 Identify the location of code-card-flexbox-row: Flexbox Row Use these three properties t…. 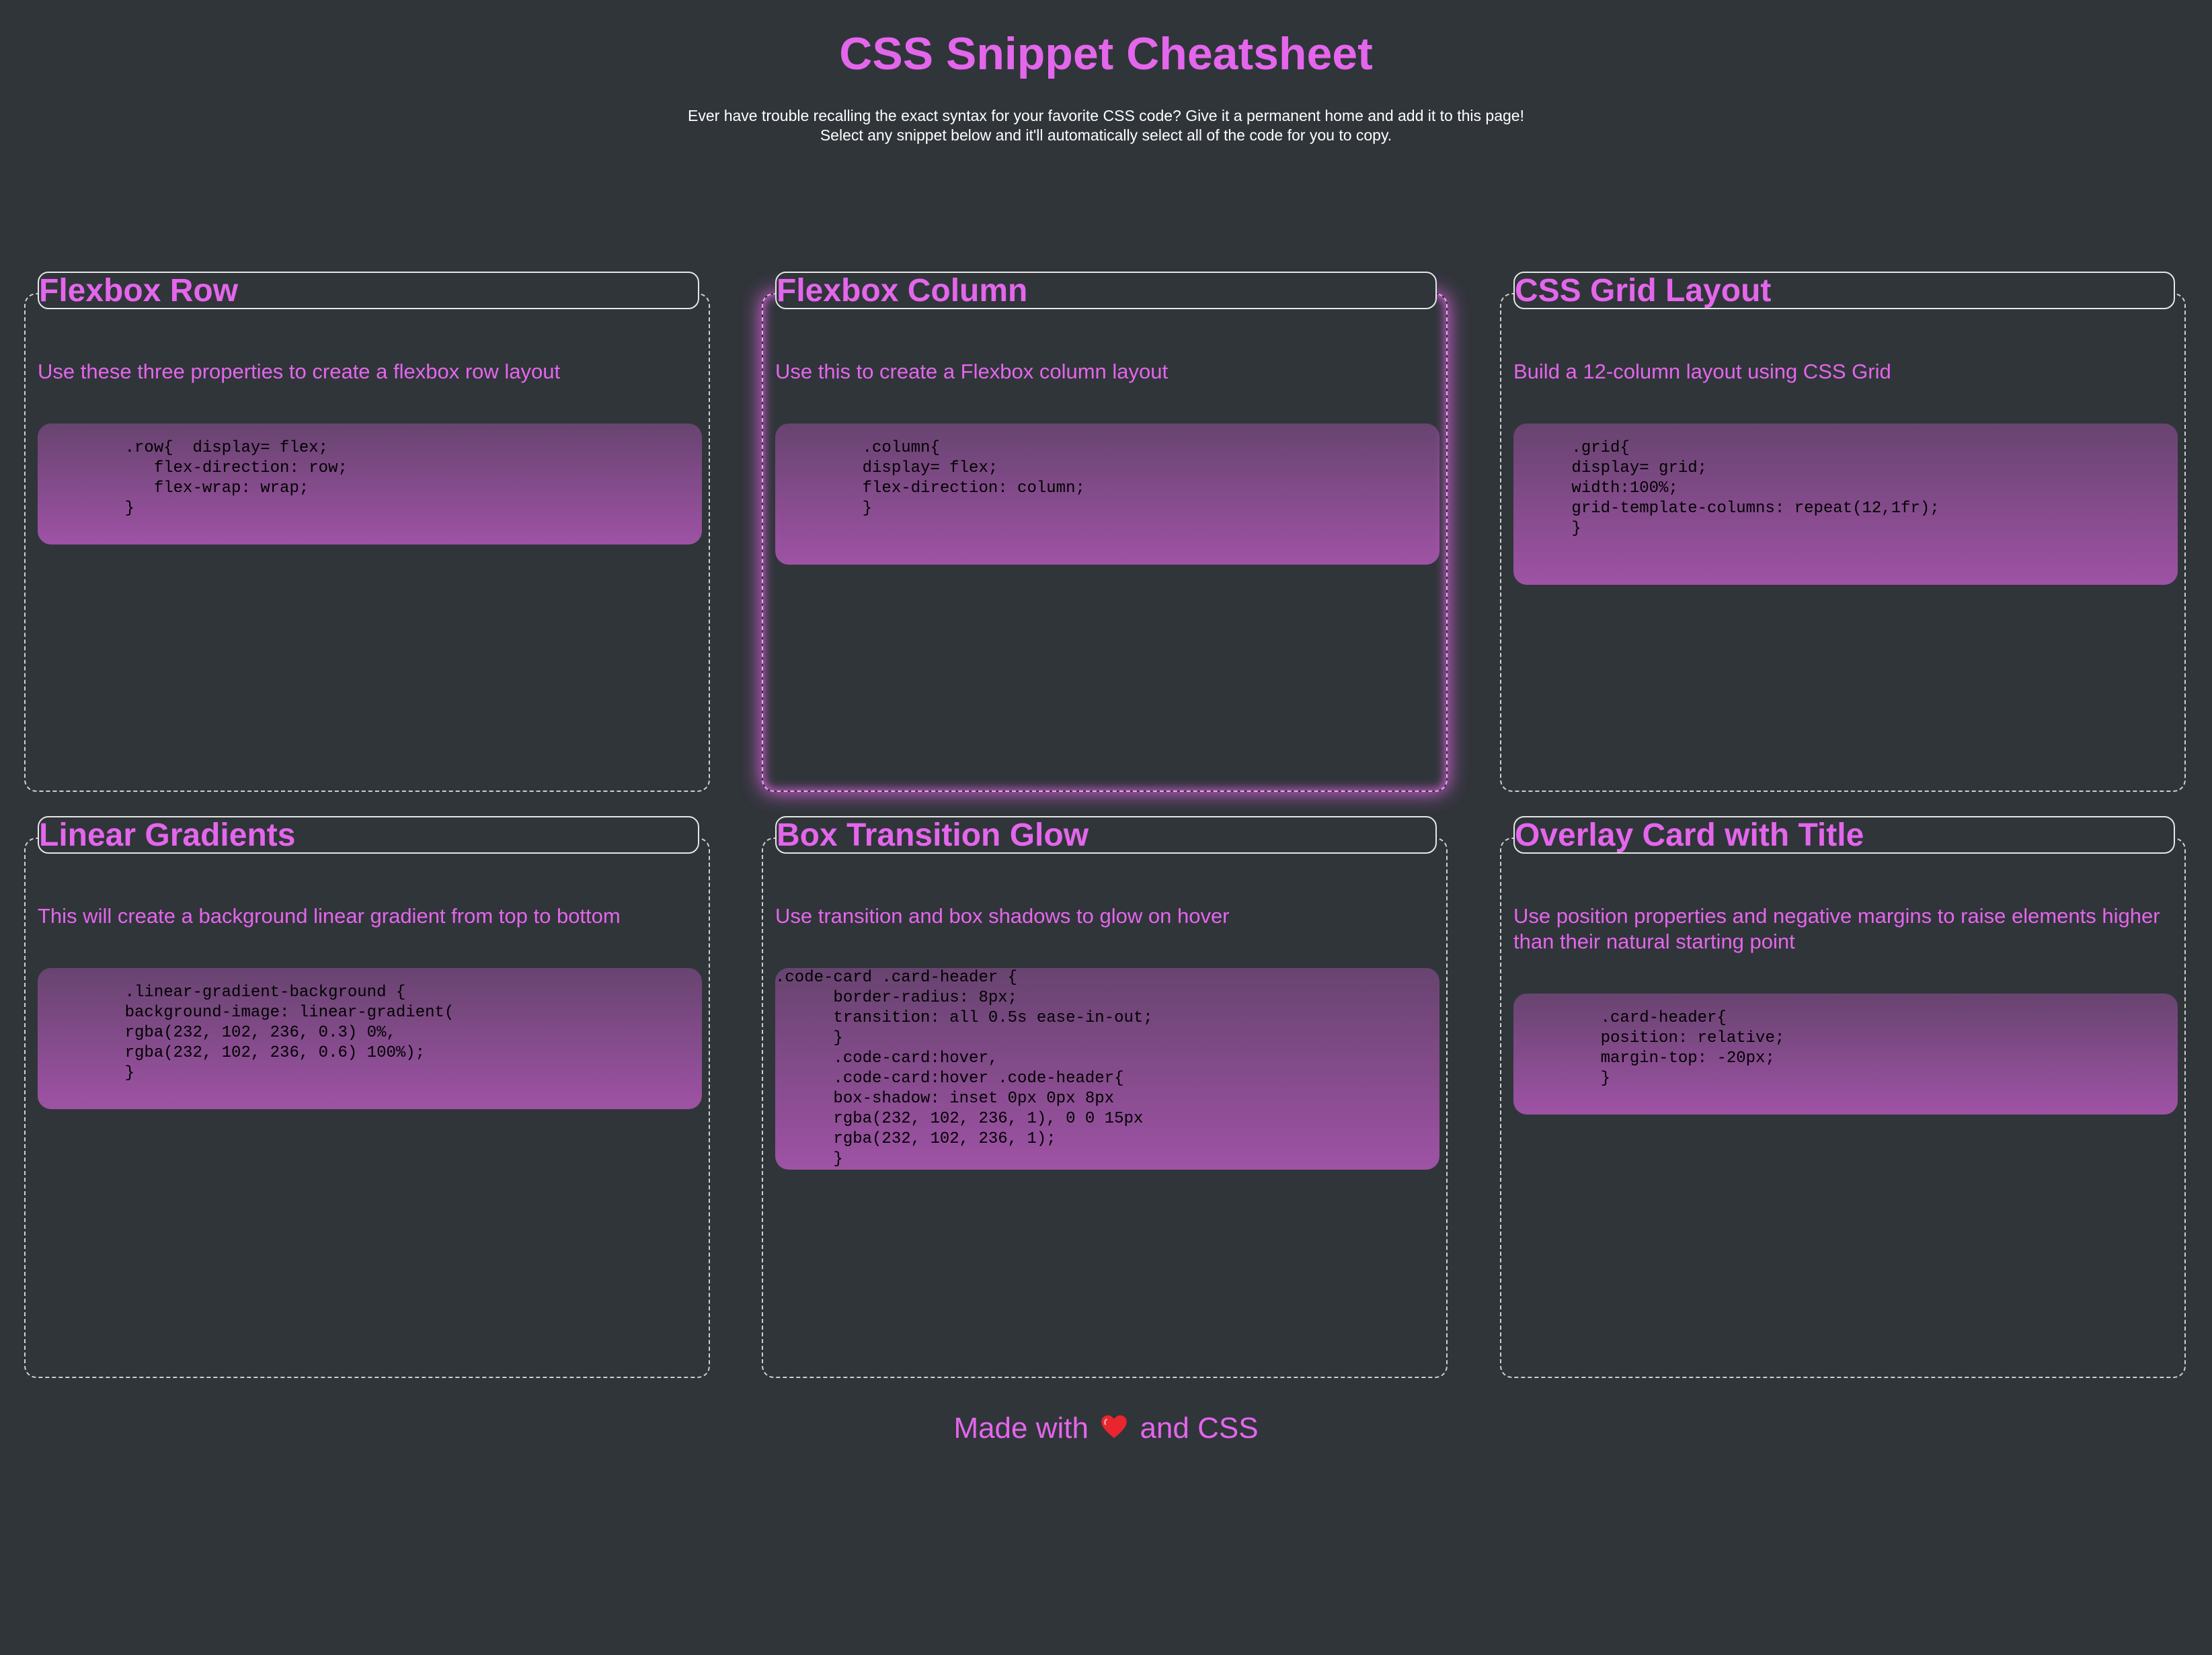
(367, 532).